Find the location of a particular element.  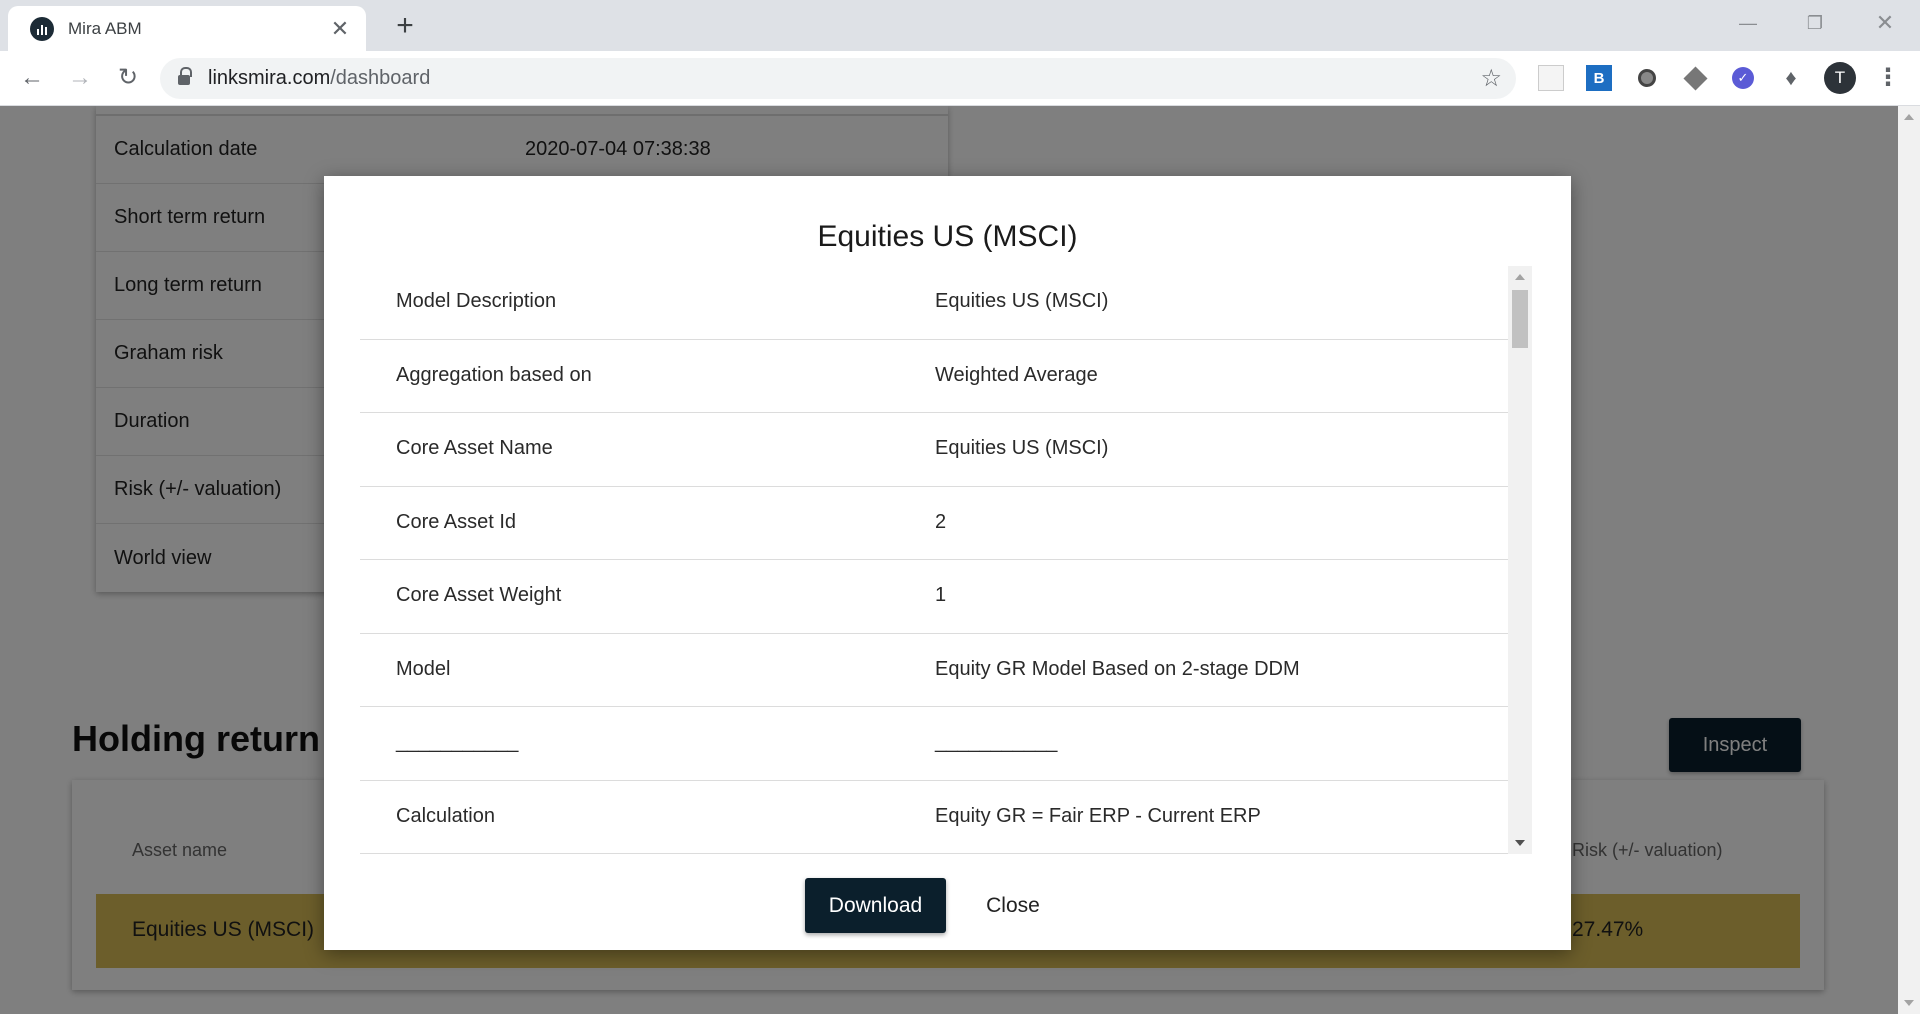

detail-row: ___________ ___________ is located at coordinates (935, 744).